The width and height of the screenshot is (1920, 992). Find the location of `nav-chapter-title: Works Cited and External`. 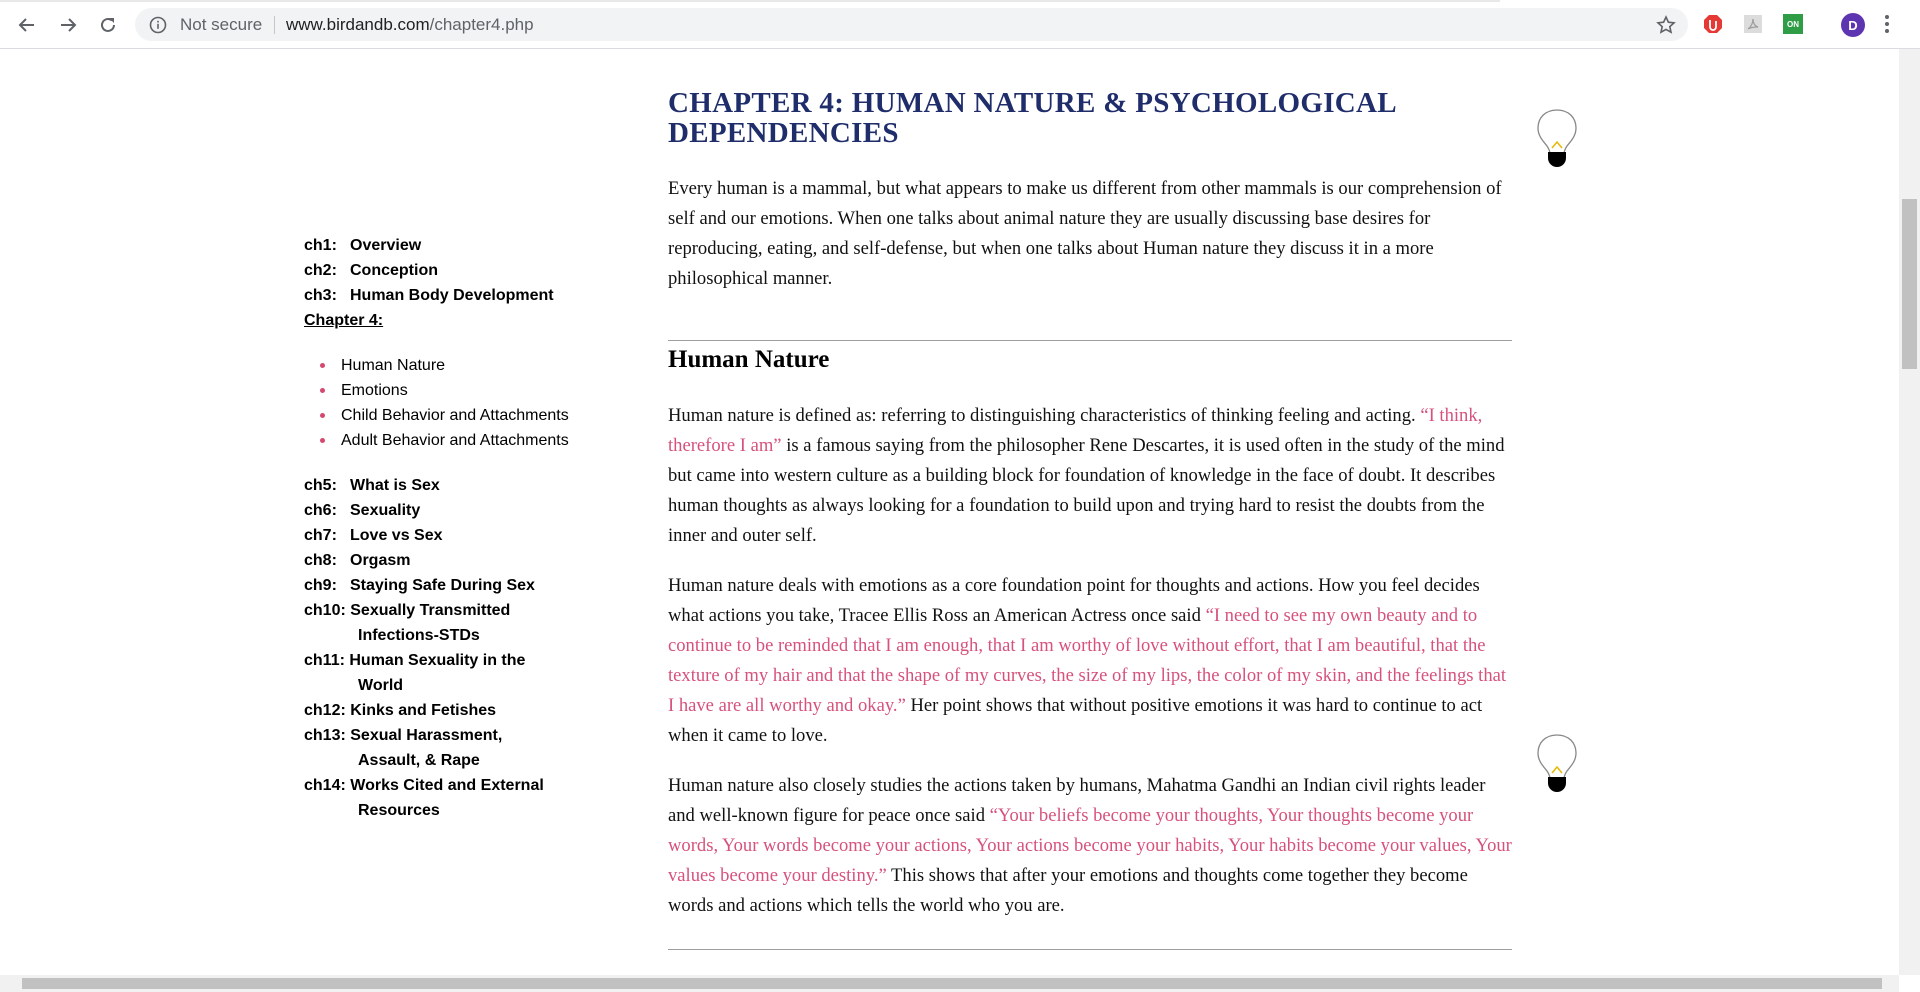

nav-chapter-title: Works Cited and External is located at coordinates (447, 785).